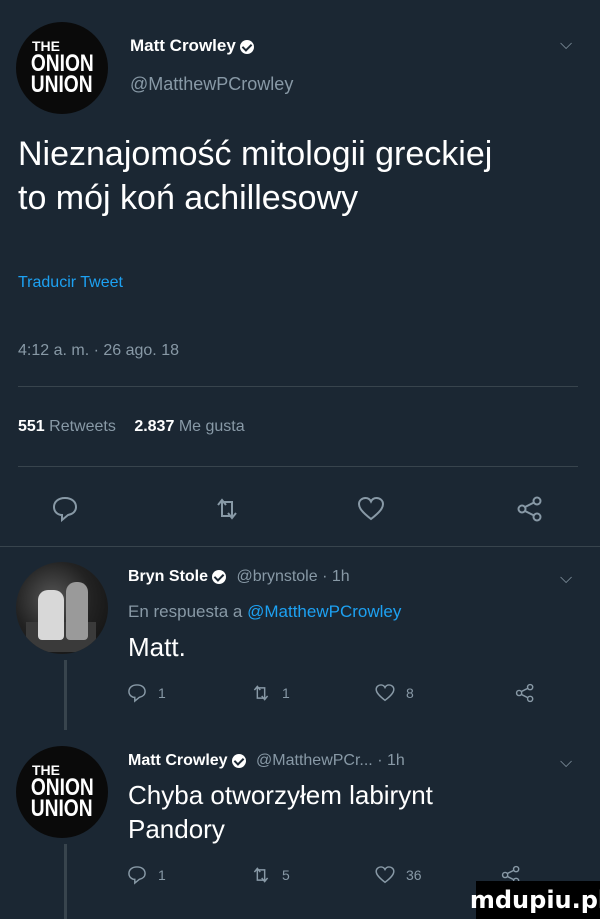 Image resolution: width=600 pixels, height=919 pixels. What do you see at coordinates (280, 795) in the screenshot?
I see `reply-text-line-1: Chyba otworzyłem labirynt` at bounding box center [280, 795].